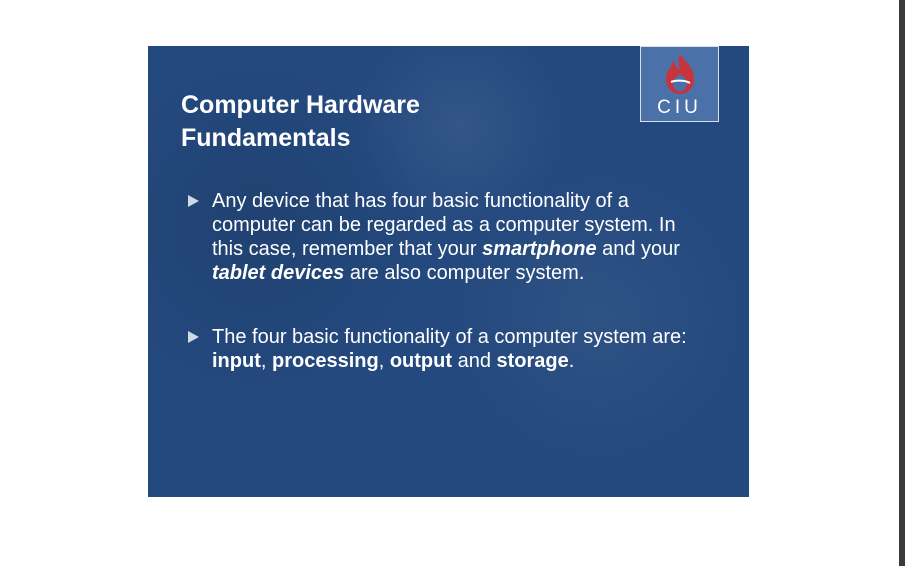  I want to click on bullet-text: and your, so click(638, 249).